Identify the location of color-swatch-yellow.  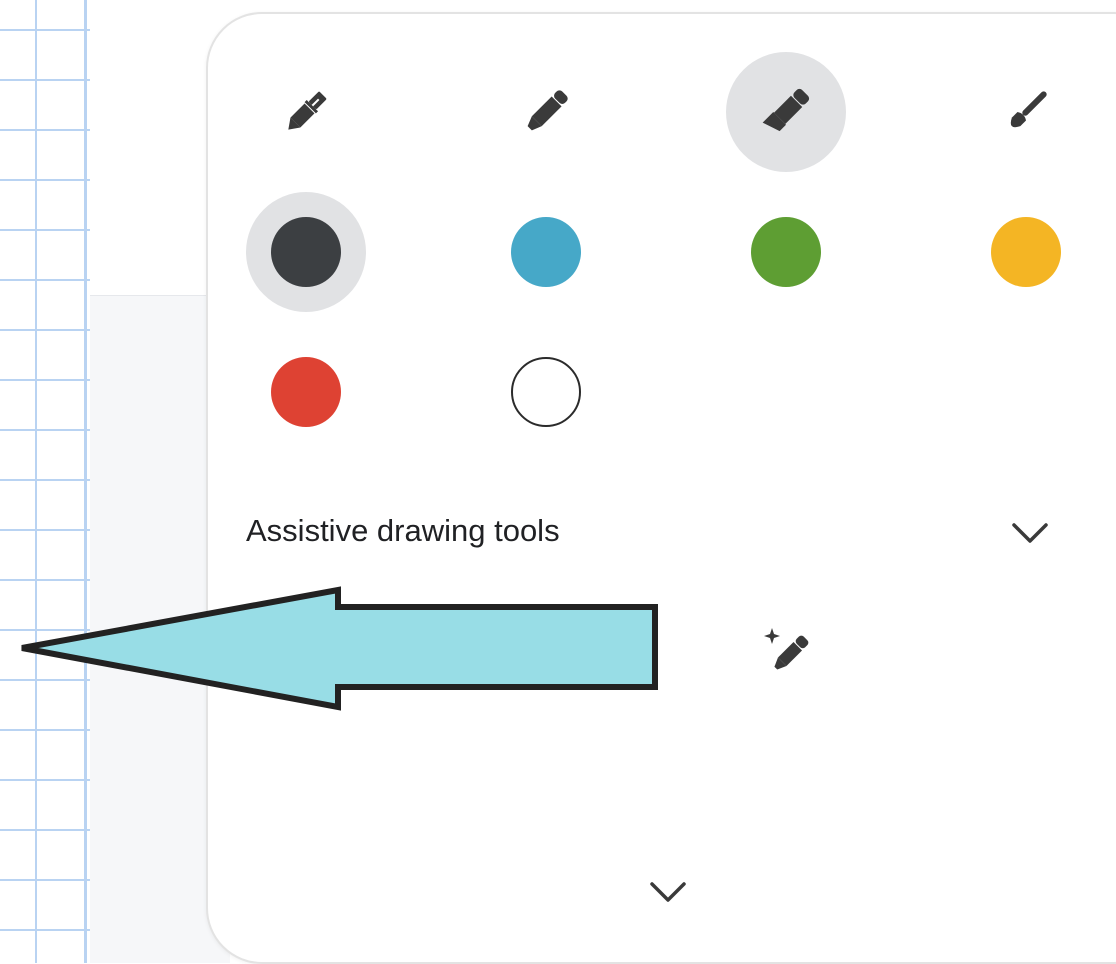
(1026, 252).